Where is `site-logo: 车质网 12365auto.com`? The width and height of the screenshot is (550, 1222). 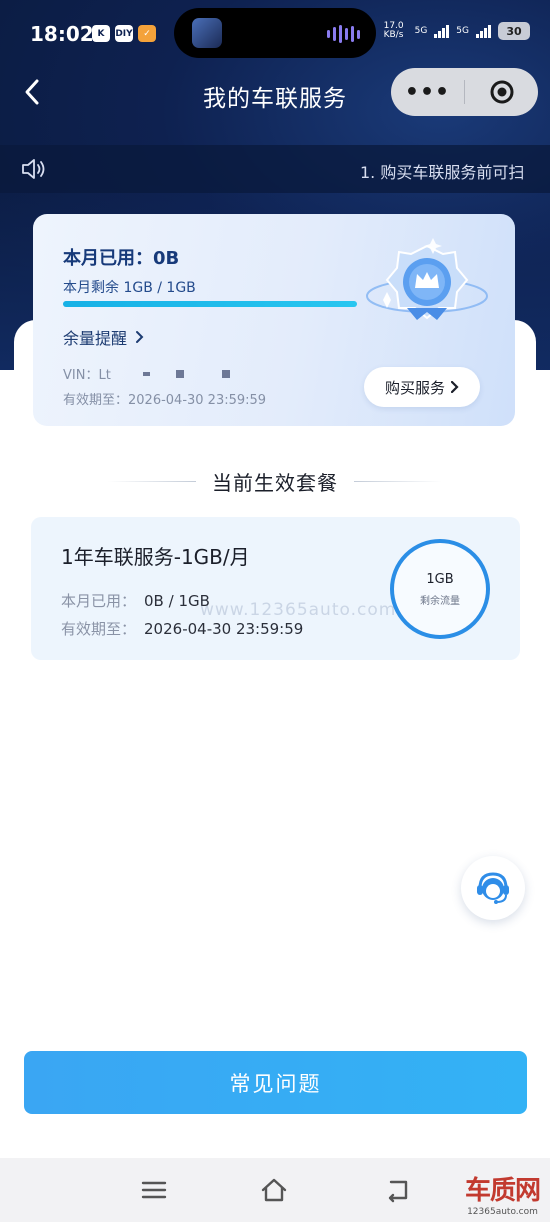
site-logo: 车质网 12365auto.com is located at coordinates (502, 1193).